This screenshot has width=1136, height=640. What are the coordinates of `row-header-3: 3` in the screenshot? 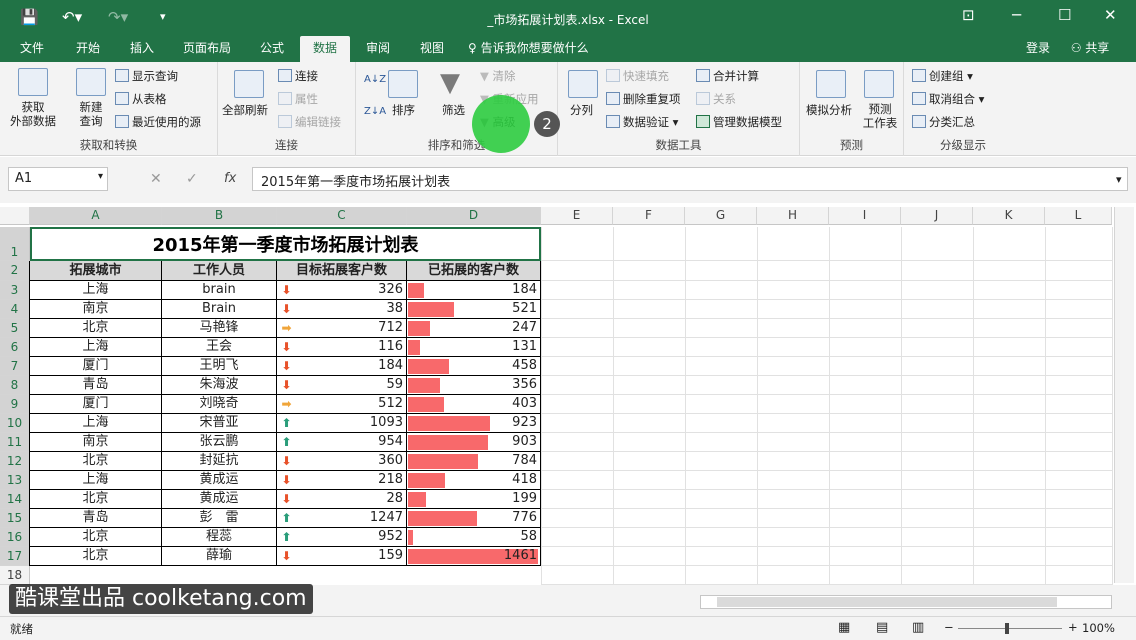 It's located at (15, 290).